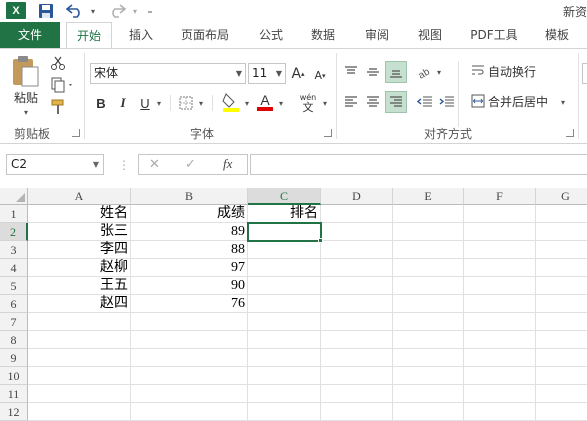  What do you see at coordinates (500, 376) in the screenshot?
I see `cell-f10` at bounding box center [500, 376].